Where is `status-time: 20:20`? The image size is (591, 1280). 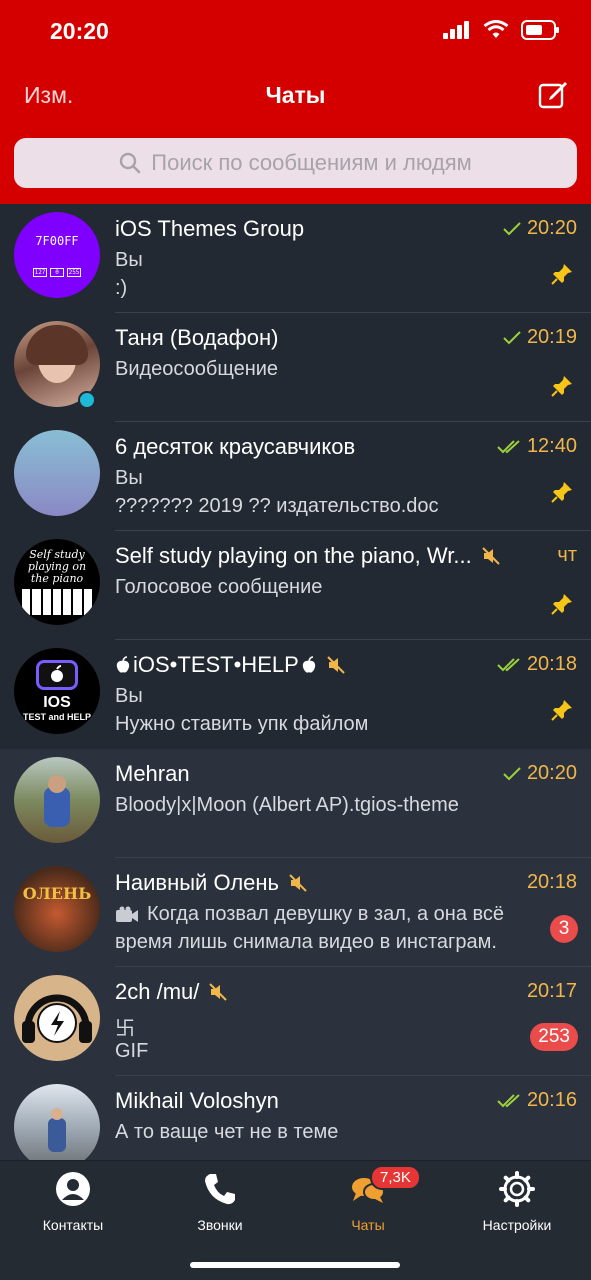 status-time: 20:20 is located at coordinates (79, 31).